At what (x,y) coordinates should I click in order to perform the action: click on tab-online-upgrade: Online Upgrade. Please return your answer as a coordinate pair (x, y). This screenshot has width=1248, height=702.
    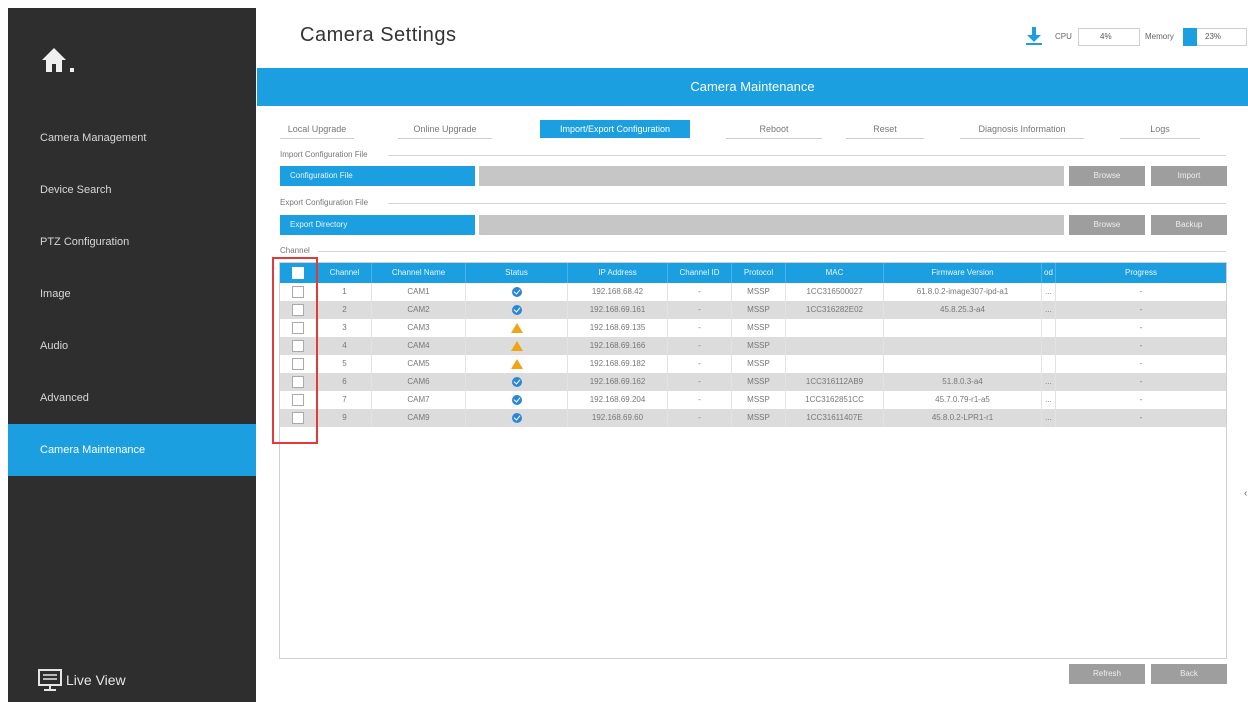
    Looking at the image, I should click on (445, 129).